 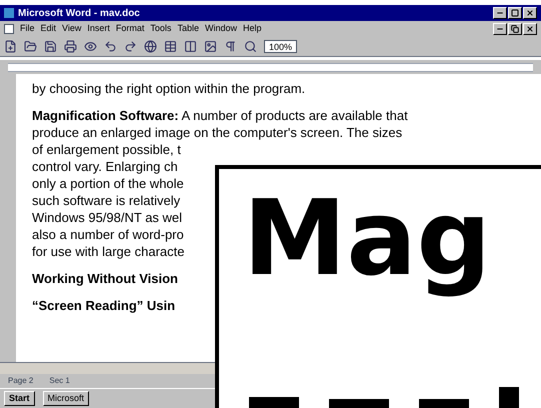 I want to click on paragraph-line: by choosing the right option within the program., so click(x=169, y=88).